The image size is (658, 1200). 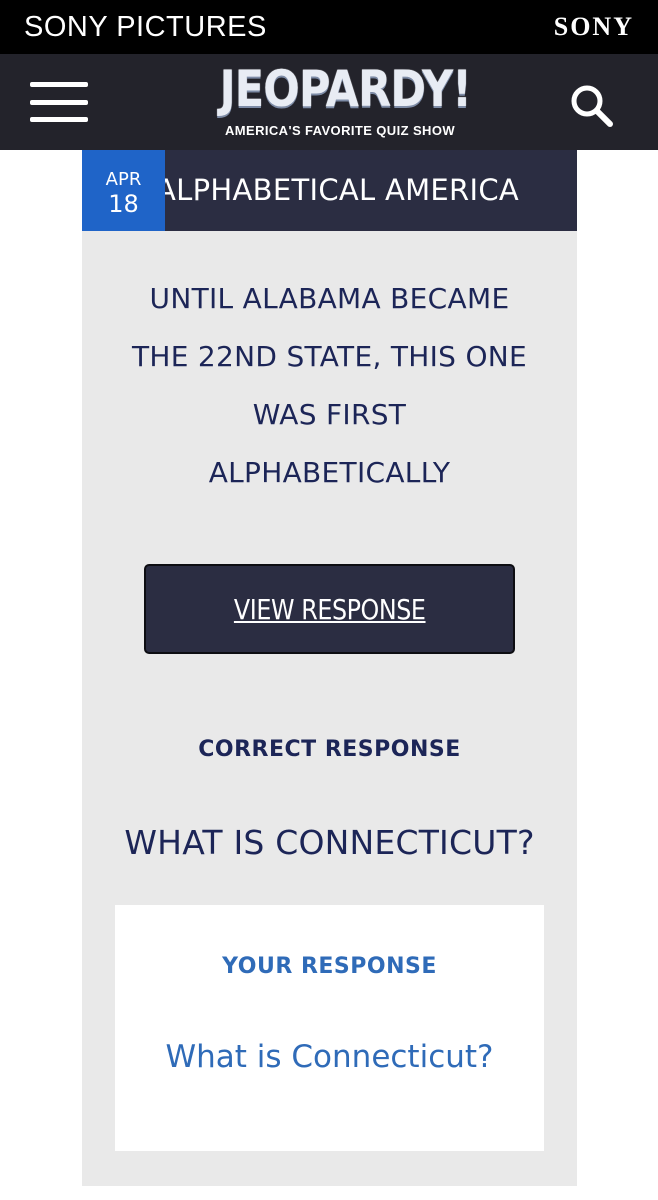 What do you see at coordinates (338, 190) in the screenshot?
I see `category-title: ALPHABETICAL AMERICA` at bounding box center [338, 190].